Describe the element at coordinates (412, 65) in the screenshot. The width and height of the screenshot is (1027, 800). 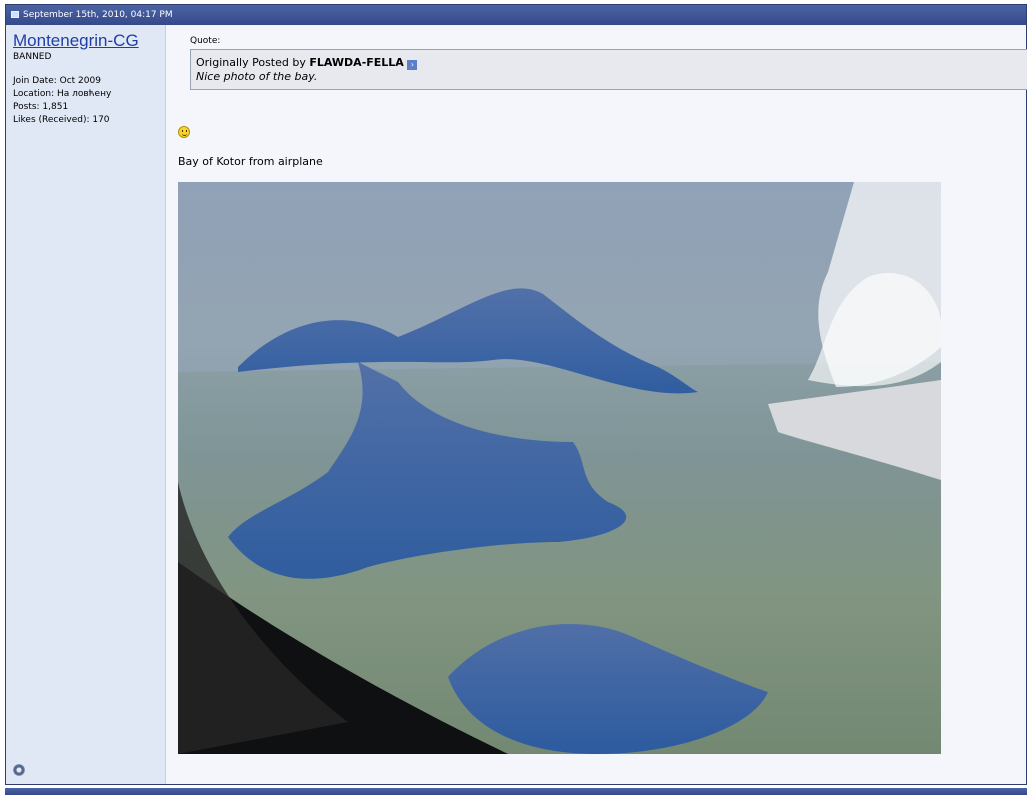
I see `view-post-icon: ›` at that location.